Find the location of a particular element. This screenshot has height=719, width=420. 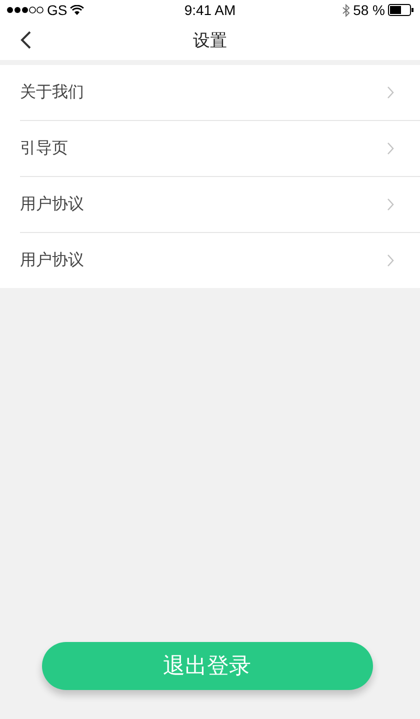

bluetooth-icon is located at coordinates (346, 10).